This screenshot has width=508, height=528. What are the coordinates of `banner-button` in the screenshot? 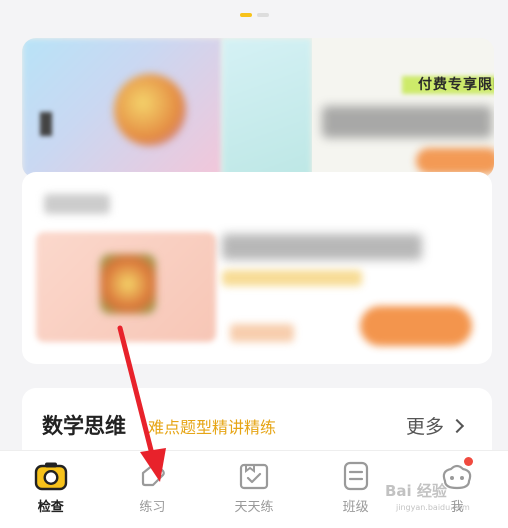 It's located at (455, 161).